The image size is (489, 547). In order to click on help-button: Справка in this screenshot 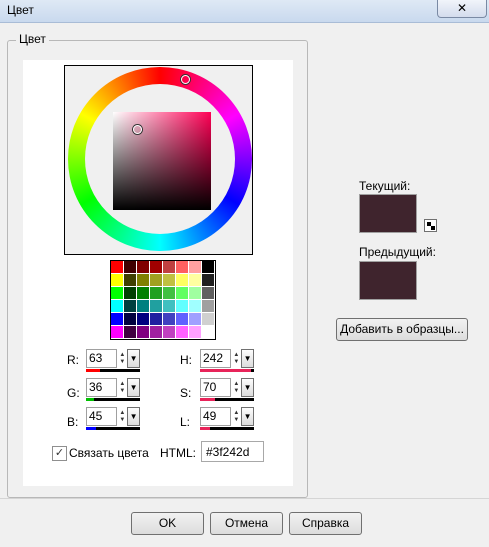, I will do `click(325, 523)`.